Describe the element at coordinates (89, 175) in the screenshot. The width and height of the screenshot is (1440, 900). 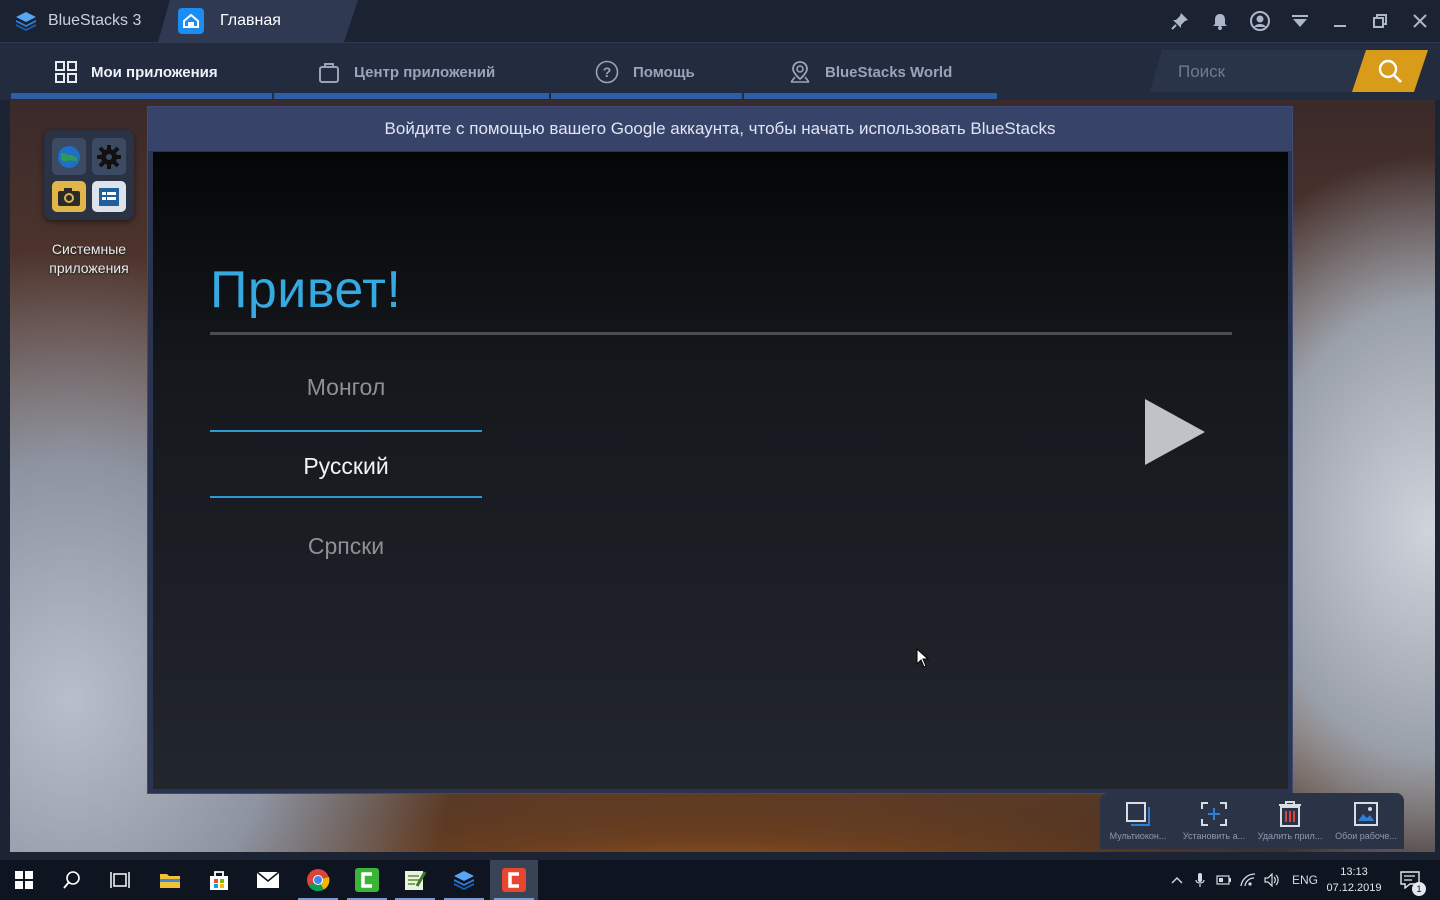
I see `system-apps-folder` at that location.